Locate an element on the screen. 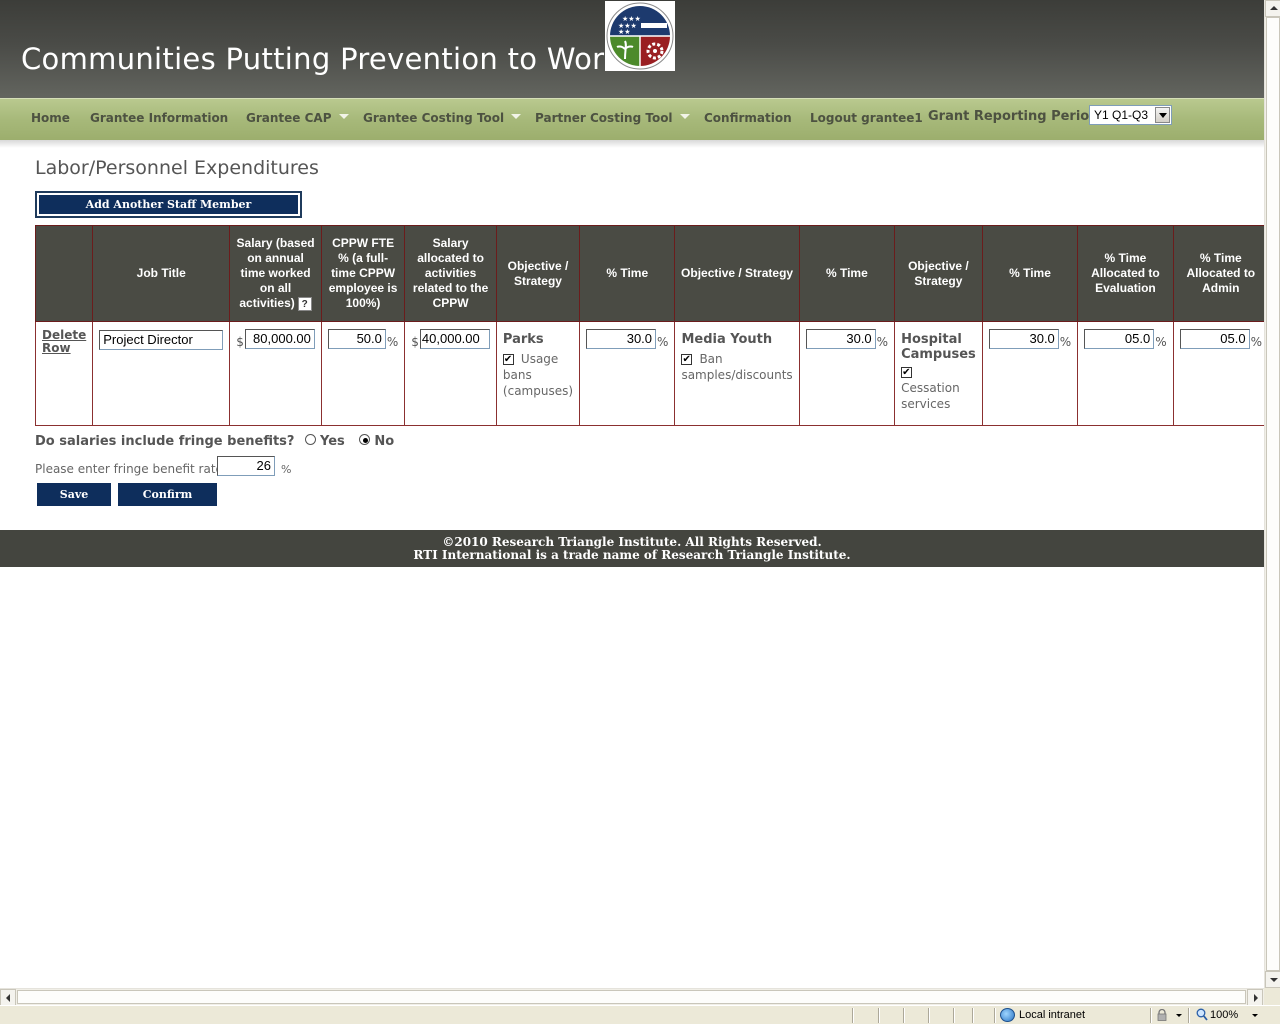 The height and width of the screenshot is (1024, 1280). strategy-label: Ban samples/discounts is located at coordinates (737, 367).